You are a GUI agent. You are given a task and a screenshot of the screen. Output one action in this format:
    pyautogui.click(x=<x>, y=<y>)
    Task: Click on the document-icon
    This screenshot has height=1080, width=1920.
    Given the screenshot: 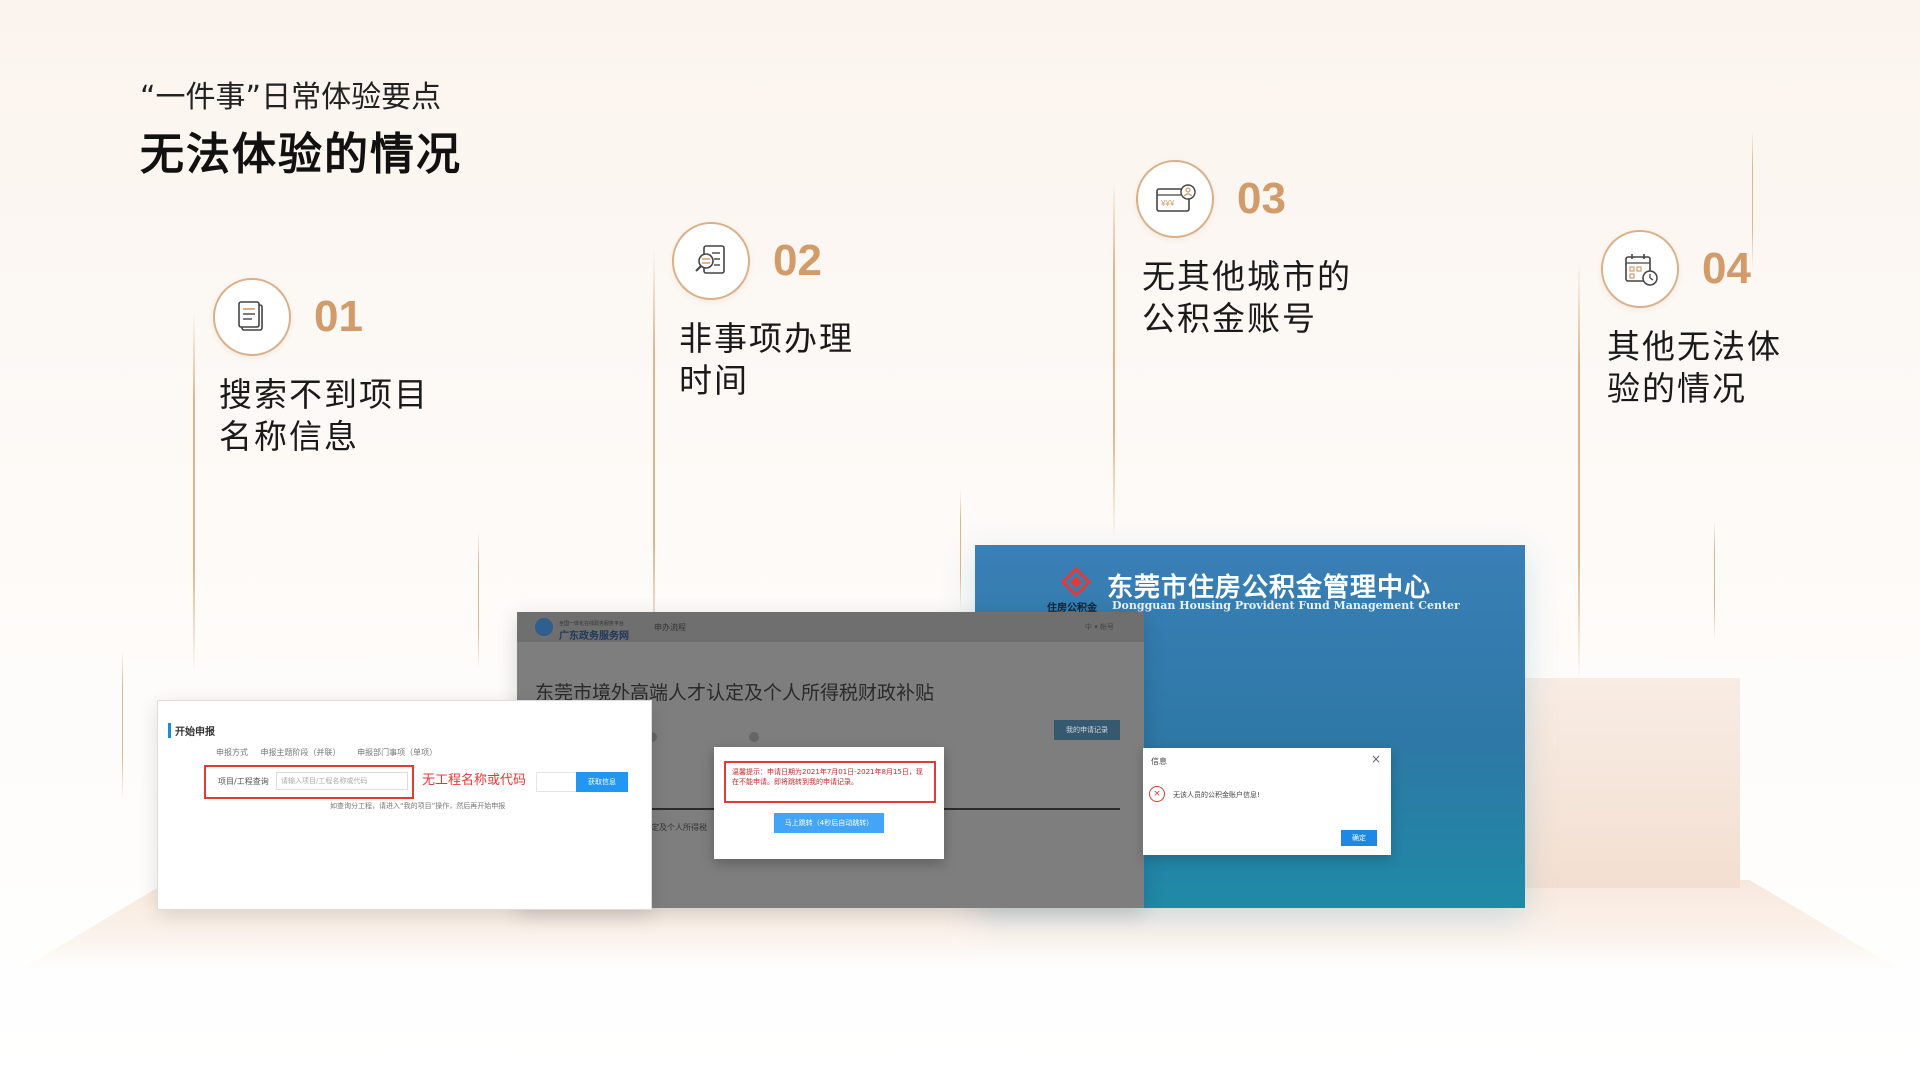 What is the action you would take?
    pyautogui.click(x=252, y=317)
    